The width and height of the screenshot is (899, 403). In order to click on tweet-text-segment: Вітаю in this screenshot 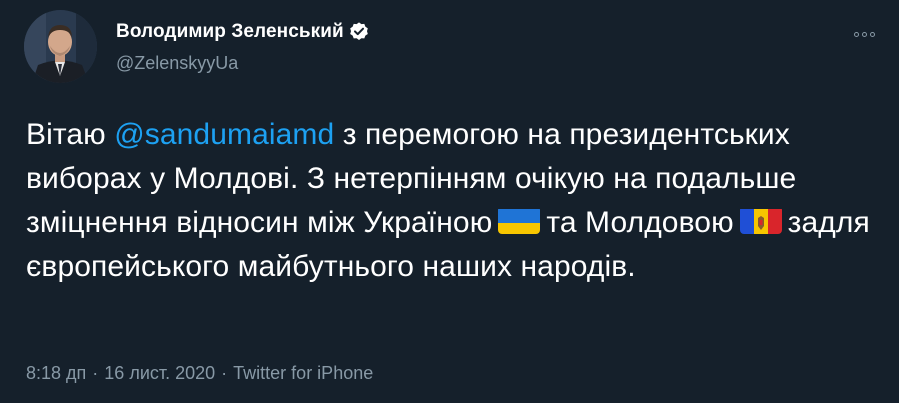, I will do `click(70, 134)`.